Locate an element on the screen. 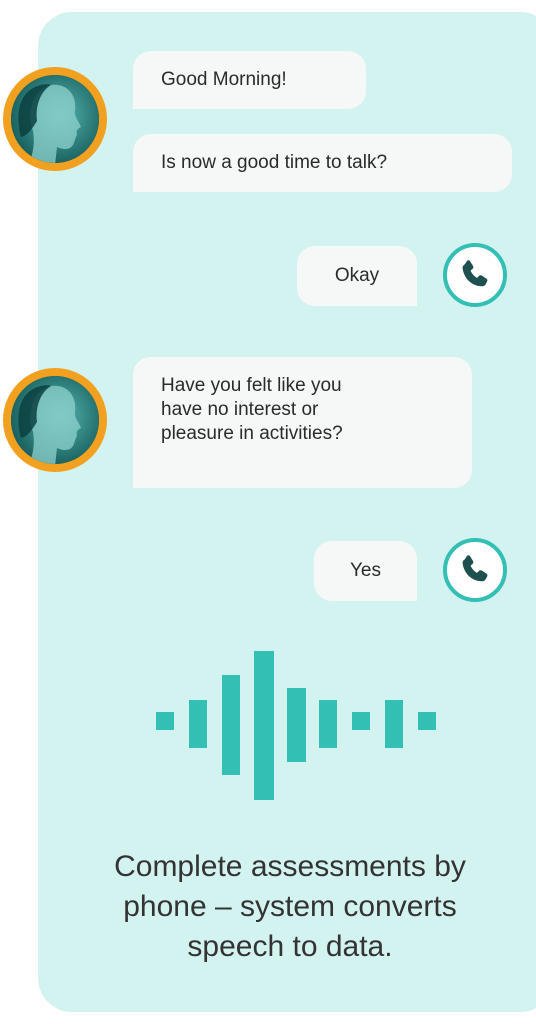  user-message-bubble: Yes is located at coordinates (365, 571).